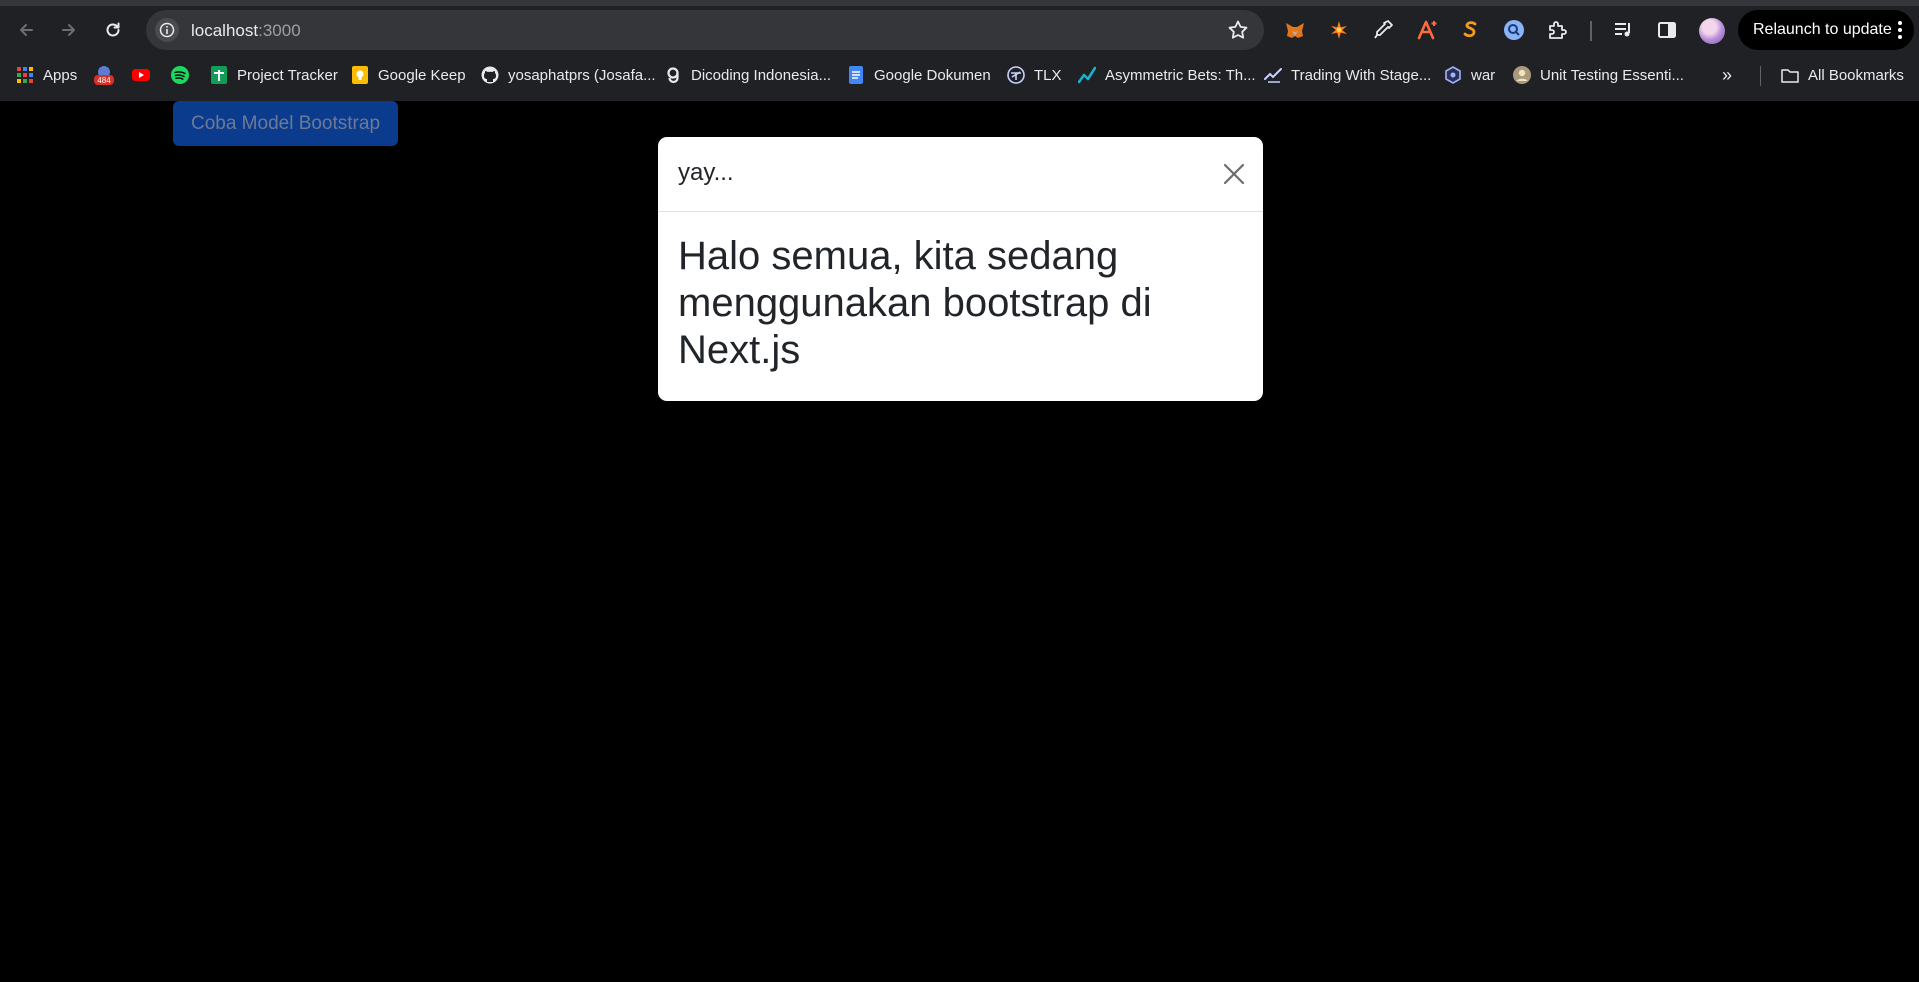 This screenshot has height=982, width=1919. What do you see at coordinates (1483, 75) in the screenshot?
I see `bookmark-label: war` at bounding box center [1483, 75].